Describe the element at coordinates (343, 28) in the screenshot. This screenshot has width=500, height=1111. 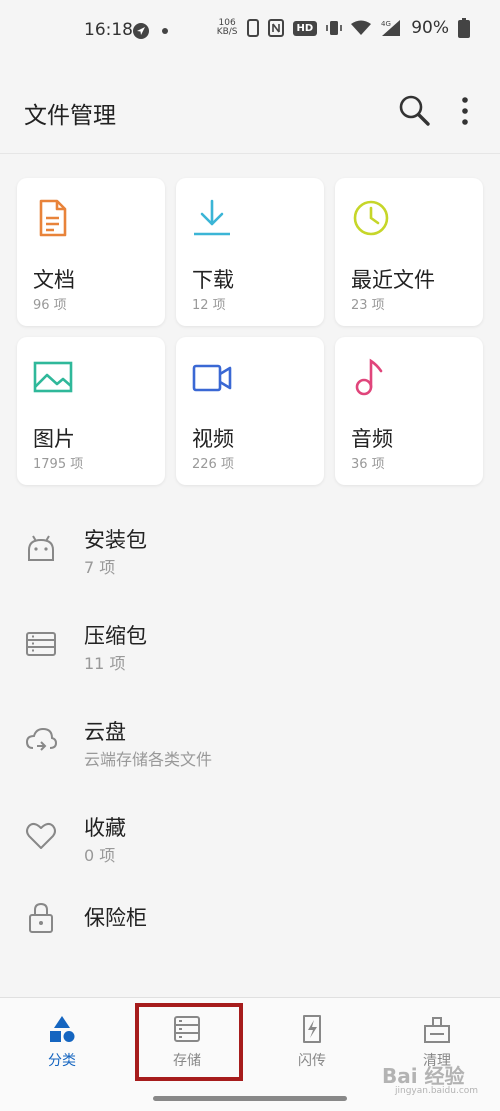
I see `status-system-icons: 106 KB/S HD 4G 90%` at that location.